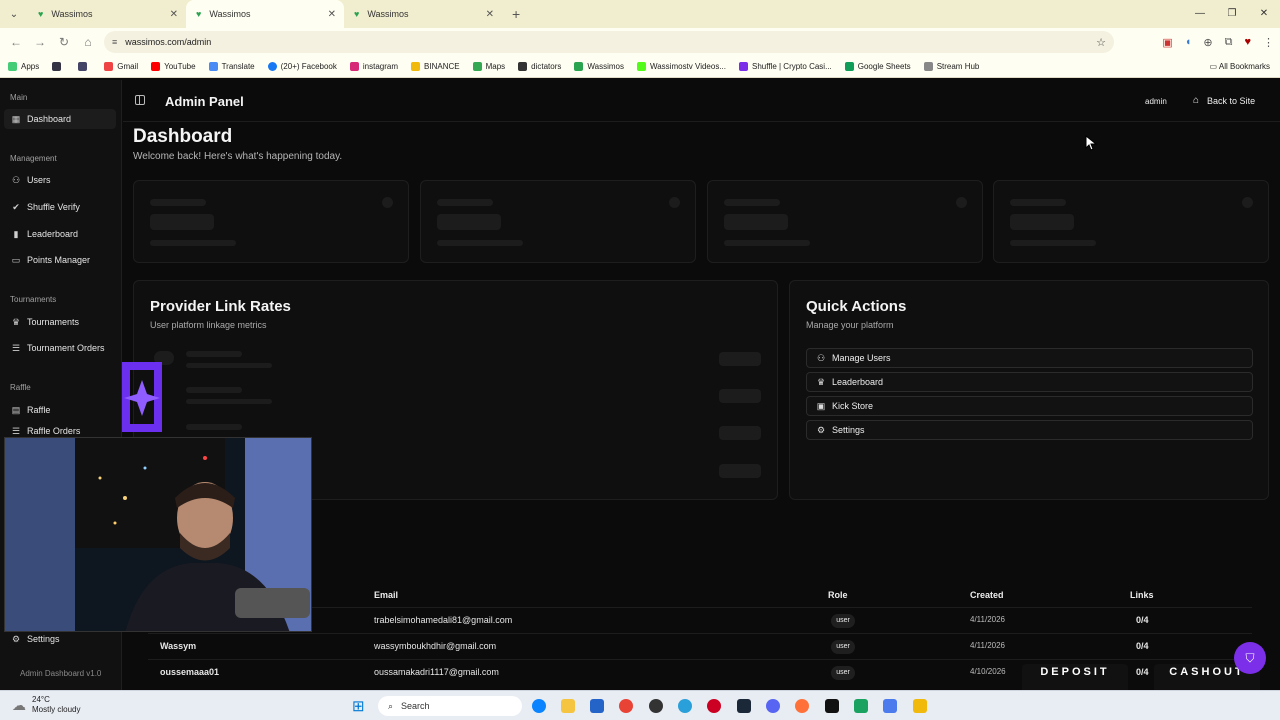  I want to click on list-icon: ☰, so click(16, 347).